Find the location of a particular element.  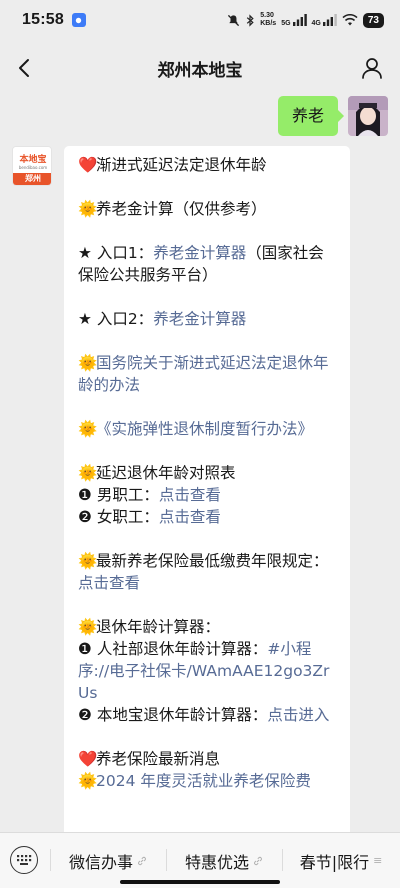

person-icon is located at coordinates (372, 68).